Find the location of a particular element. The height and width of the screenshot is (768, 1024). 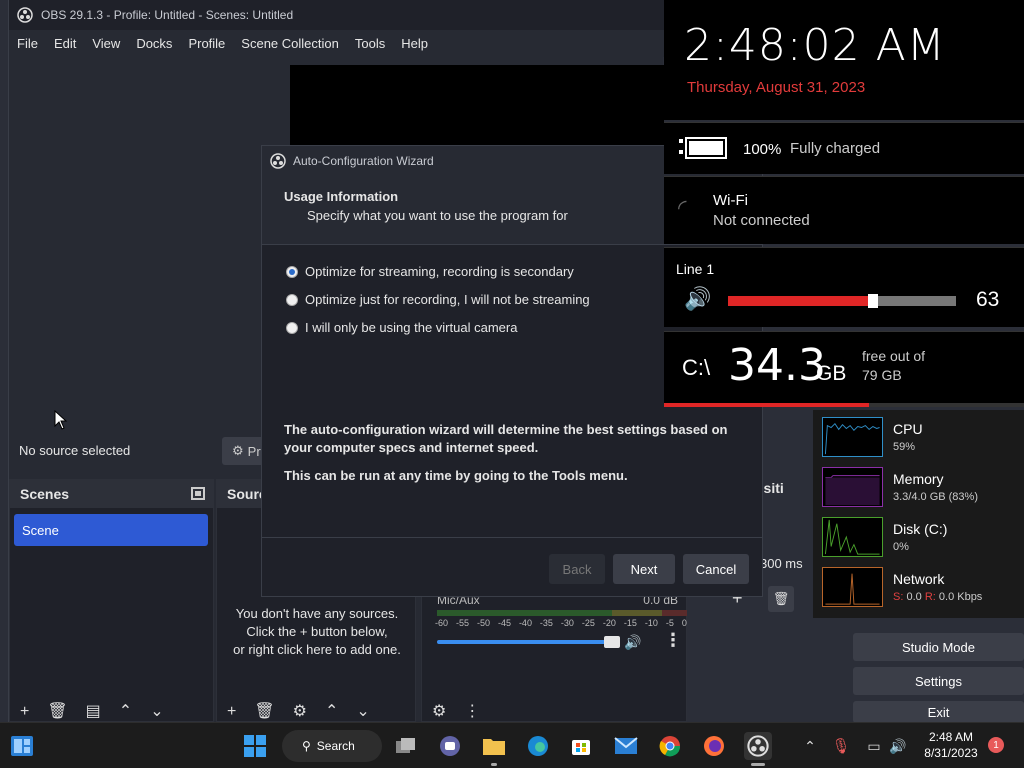

battery-status: Fully charged is located at coordinates (835, 148).